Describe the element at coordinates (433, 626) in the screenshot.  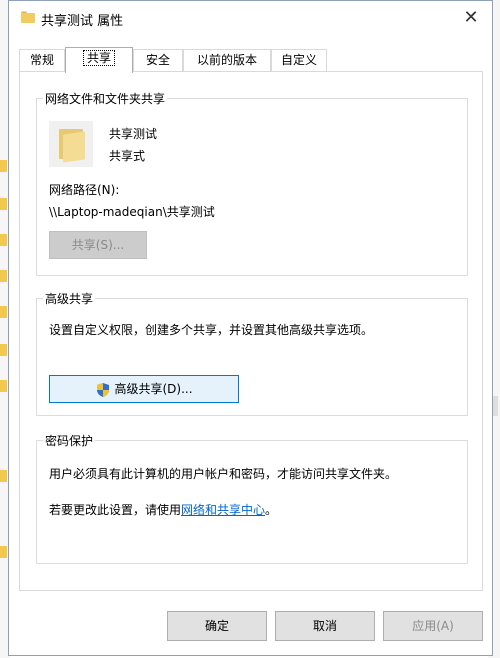
I see `apply-button: 应用(A)` at that location.